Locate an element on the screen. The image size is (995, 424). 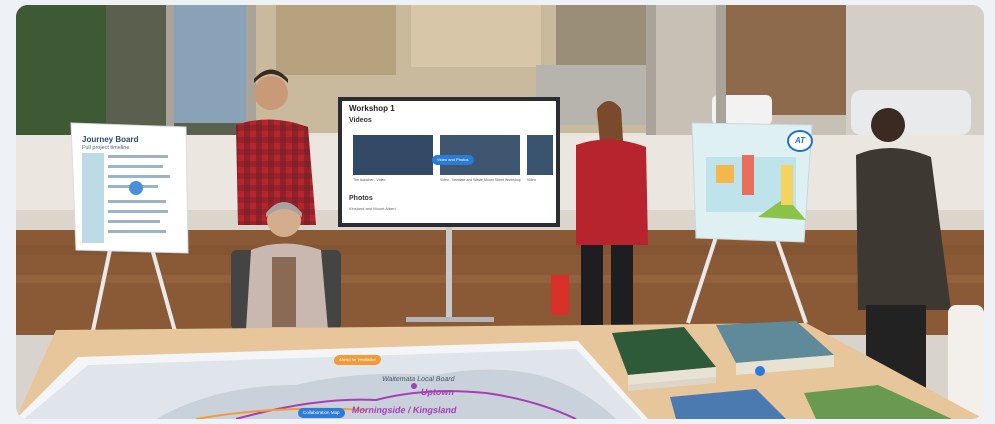
monitor-photos-heading: Photos is located at coordinates (361, 198).